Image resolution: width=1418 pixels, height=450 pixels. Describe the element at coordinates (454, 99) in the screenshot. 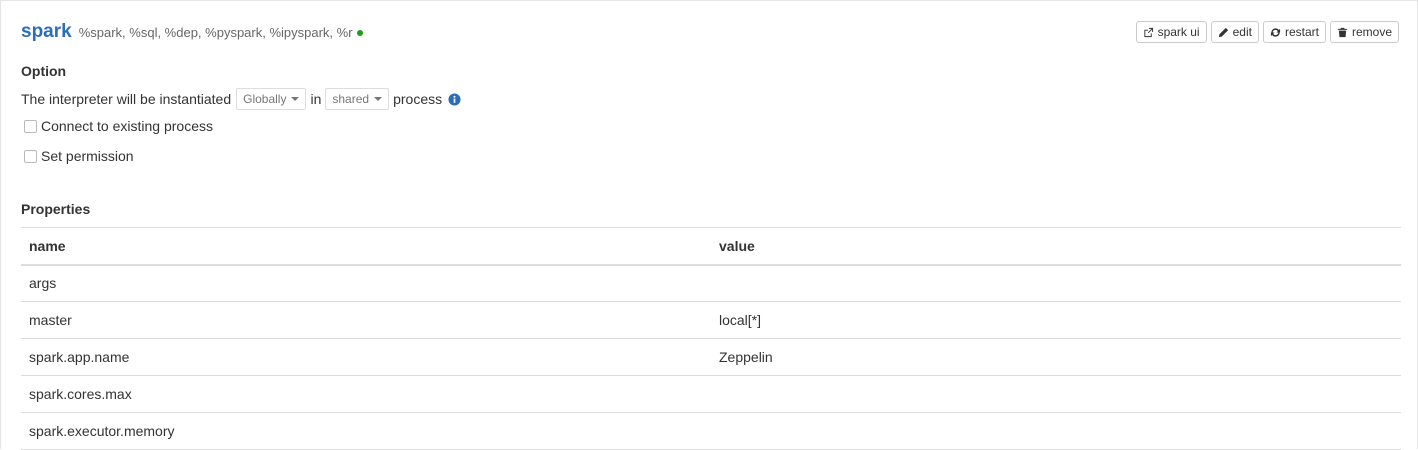

I see `info-circle-icon` at that location.